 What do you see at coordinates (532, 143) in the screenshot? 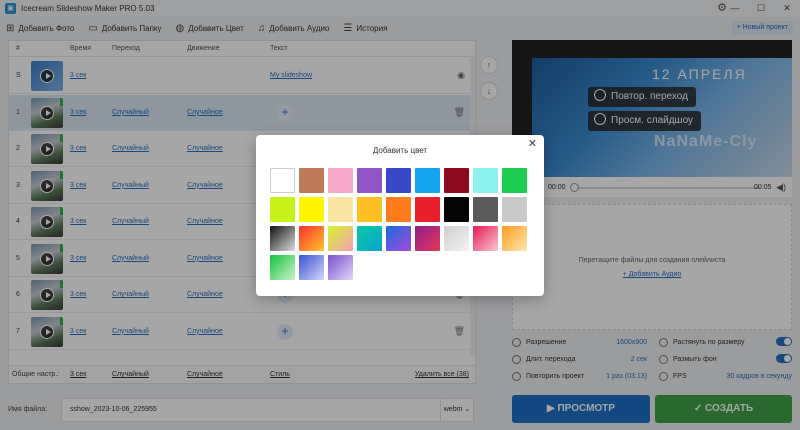
I see `close-icon: ✕` at bounding box center [532, 143].